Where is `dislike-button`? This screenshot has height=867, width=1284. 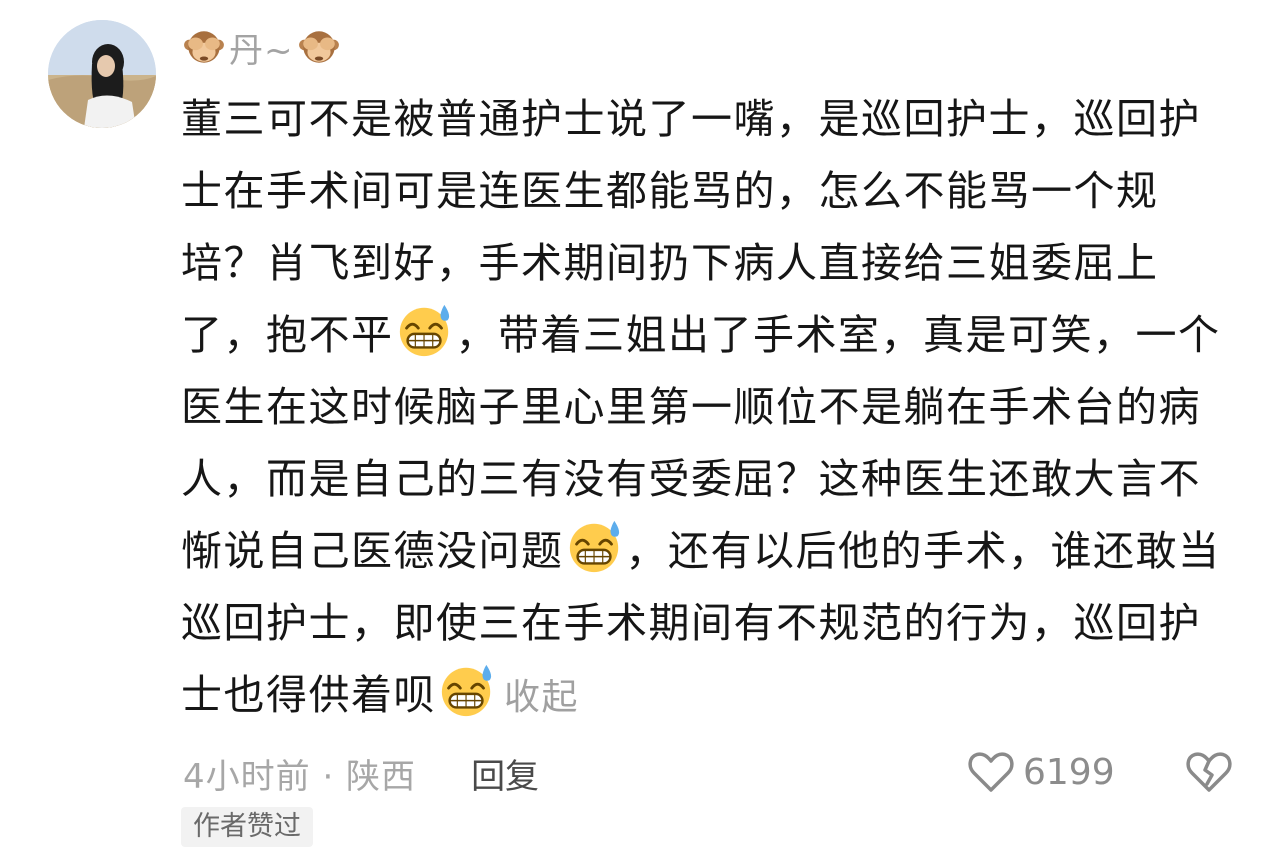
dislike-button is located at coordinates (1209, 771).